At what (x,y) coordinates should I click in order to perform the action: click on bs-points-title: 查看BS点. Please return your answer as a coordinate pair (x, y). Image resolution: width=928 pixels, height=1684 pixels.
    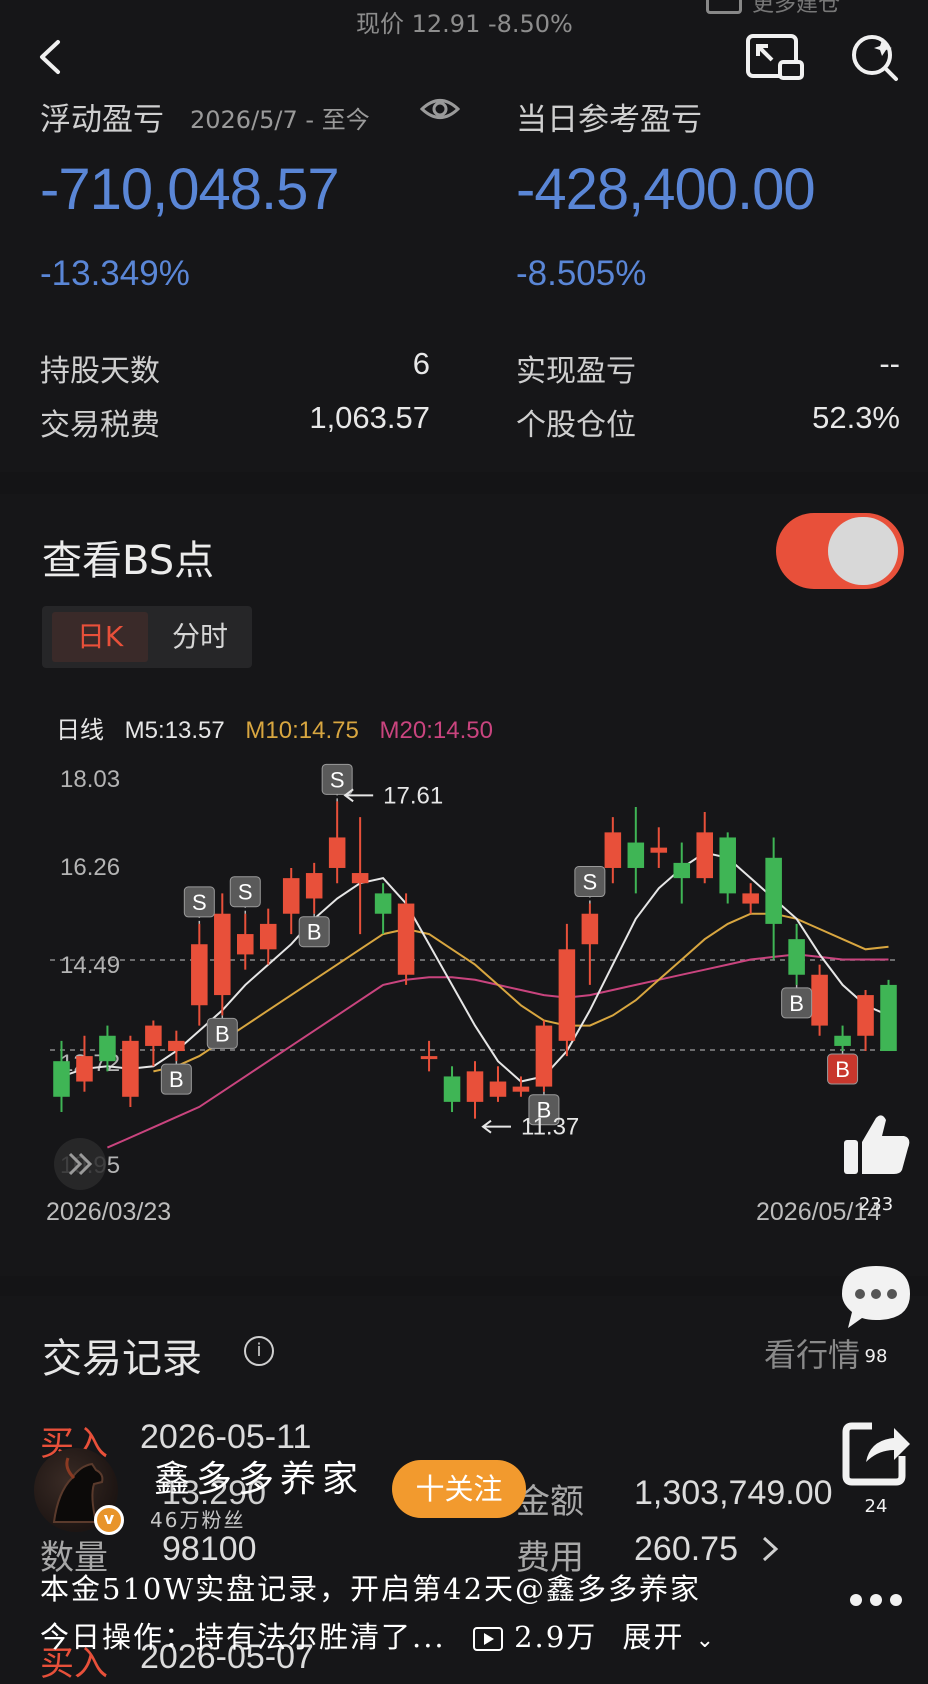
    Looking at the image, I should click on (128, 561).